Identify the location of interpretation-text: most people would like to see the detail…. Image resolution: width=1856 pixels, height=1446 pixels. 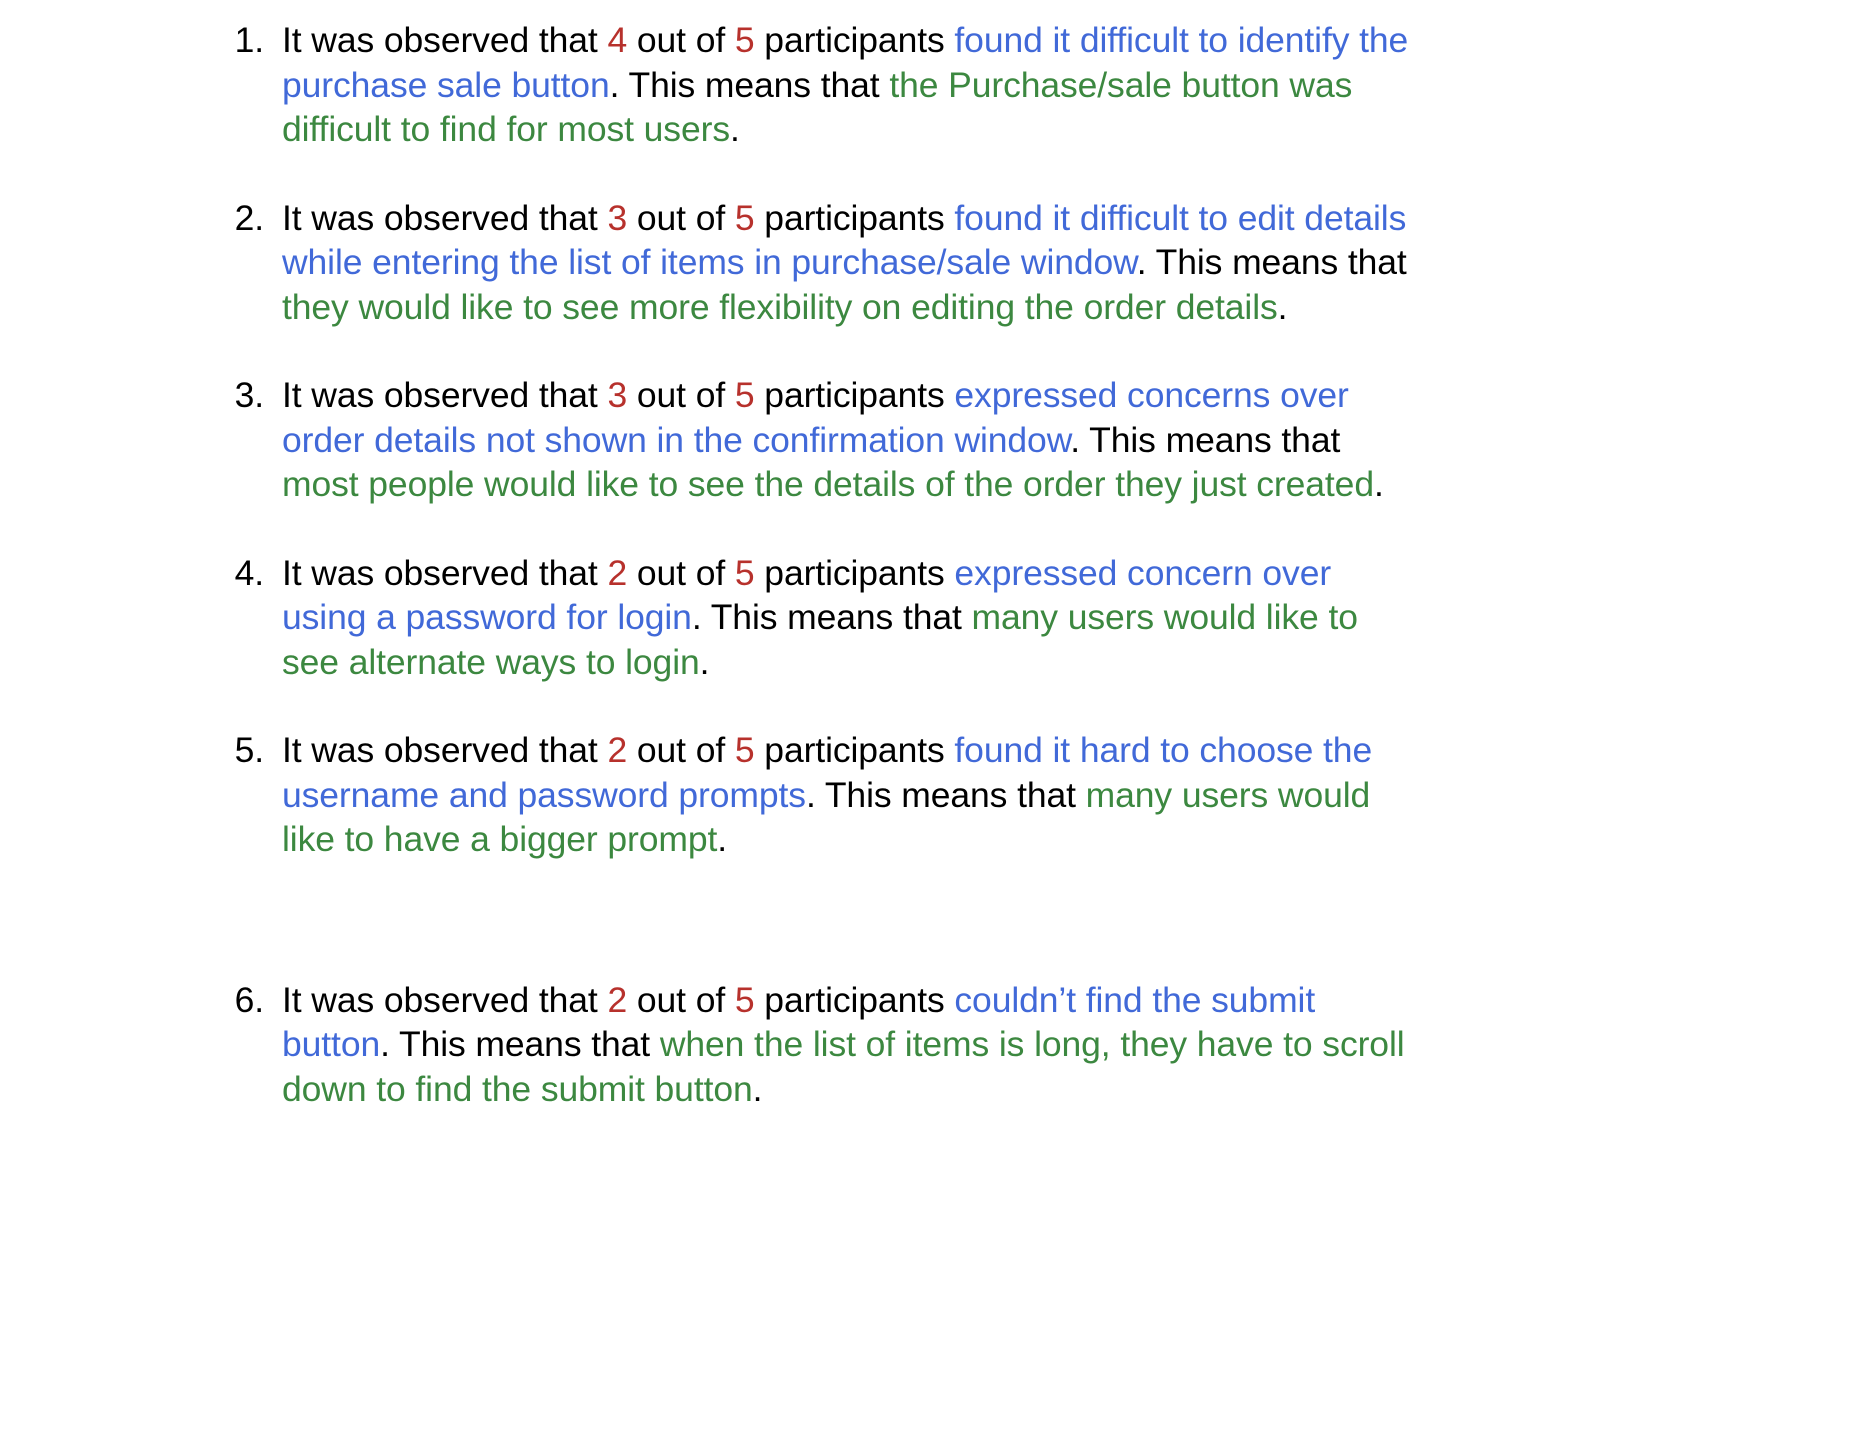
(828, 484).